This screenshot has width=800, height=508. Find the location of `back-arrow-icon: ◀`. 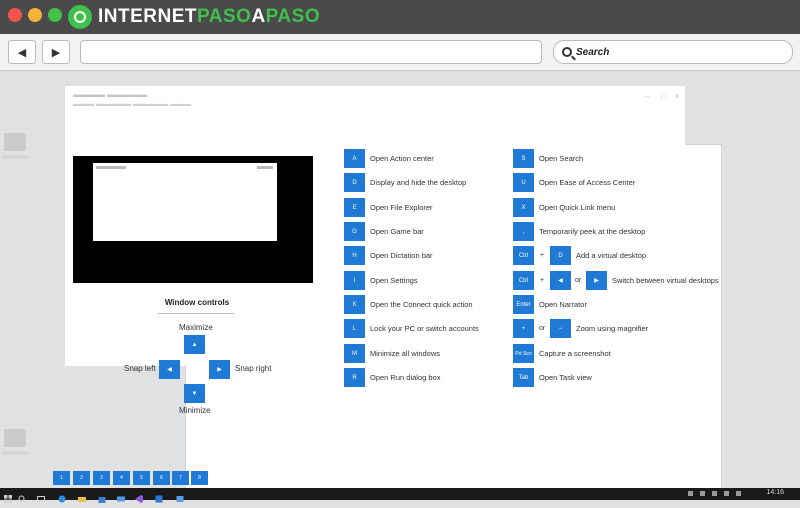

back-arrow-icon: ◀ is located at coordinates (22, 52).